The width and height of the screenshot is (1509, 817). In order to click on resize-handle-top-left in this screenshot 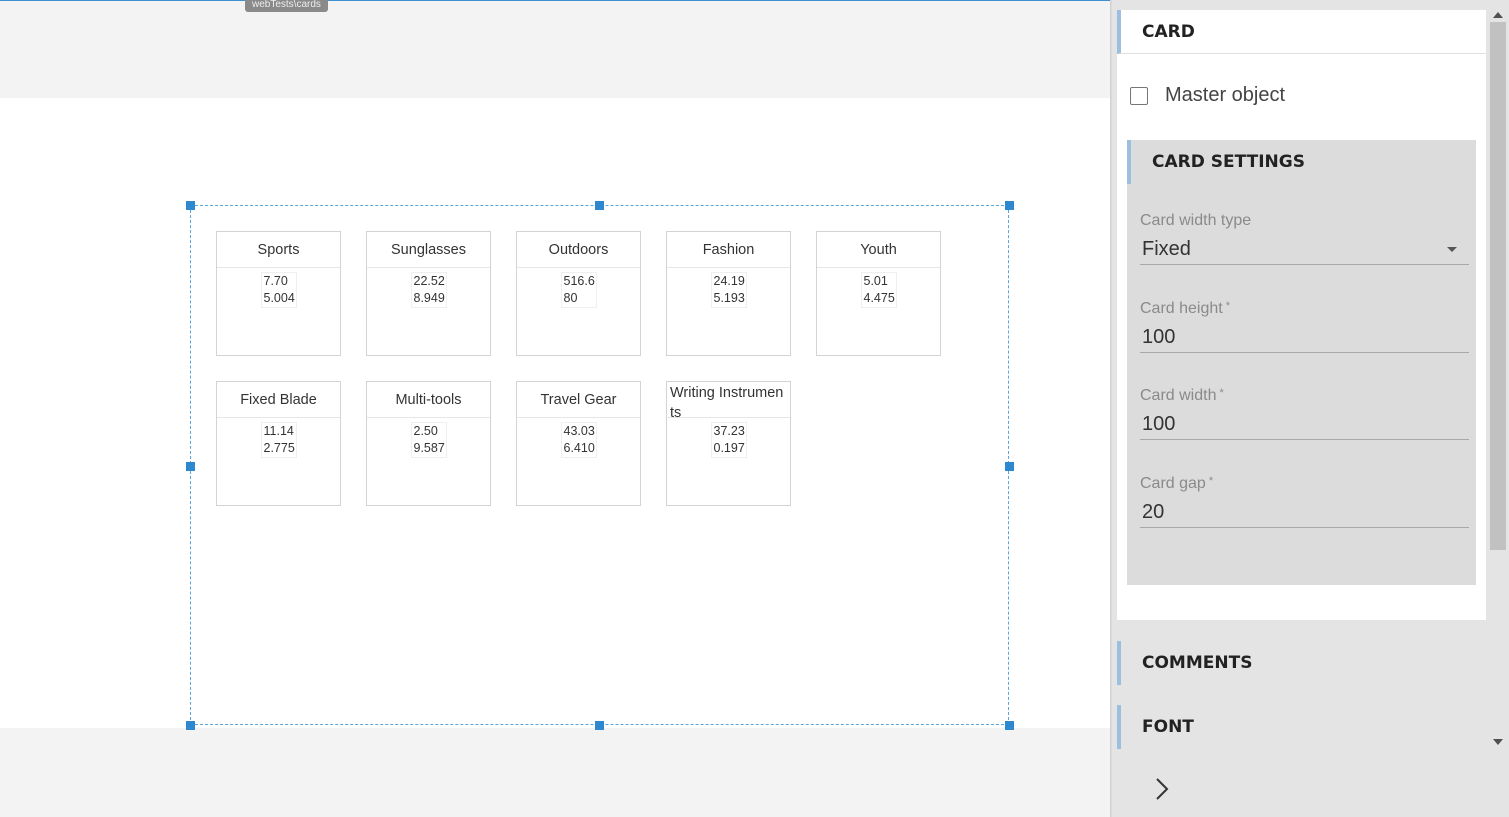, I will do `click(190, 205)`.